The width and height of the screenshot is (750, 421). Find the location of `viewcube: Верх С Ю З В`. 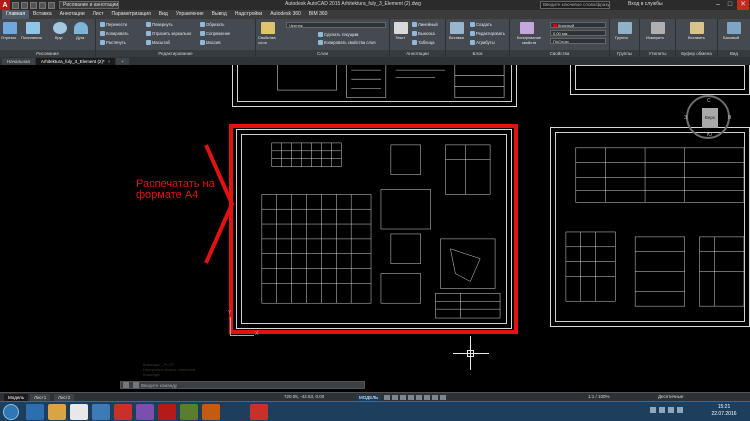

viewcube: Верх С Ю З В is located at coordinates (707, 117).